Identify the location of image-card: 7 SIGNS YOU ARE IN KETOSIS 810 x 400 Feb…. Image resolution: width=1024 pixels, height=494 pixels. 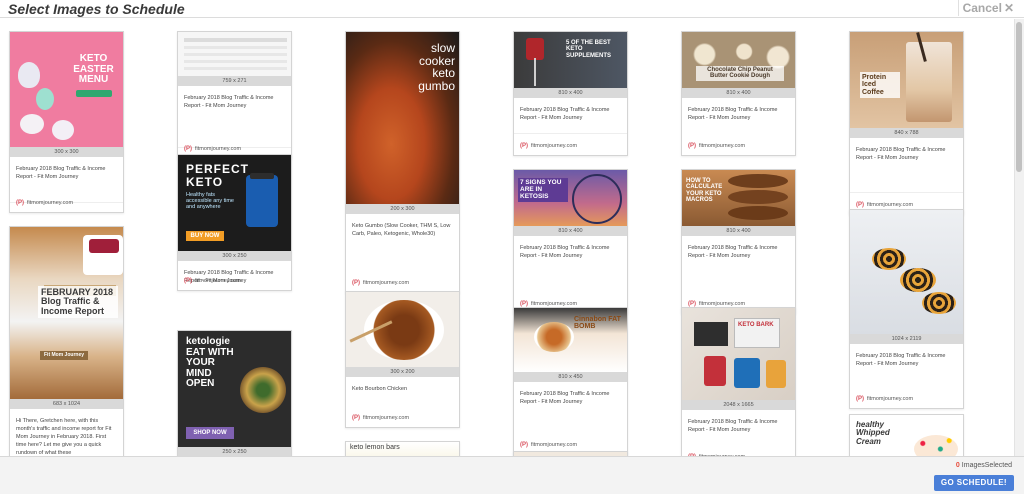
(570, 241).